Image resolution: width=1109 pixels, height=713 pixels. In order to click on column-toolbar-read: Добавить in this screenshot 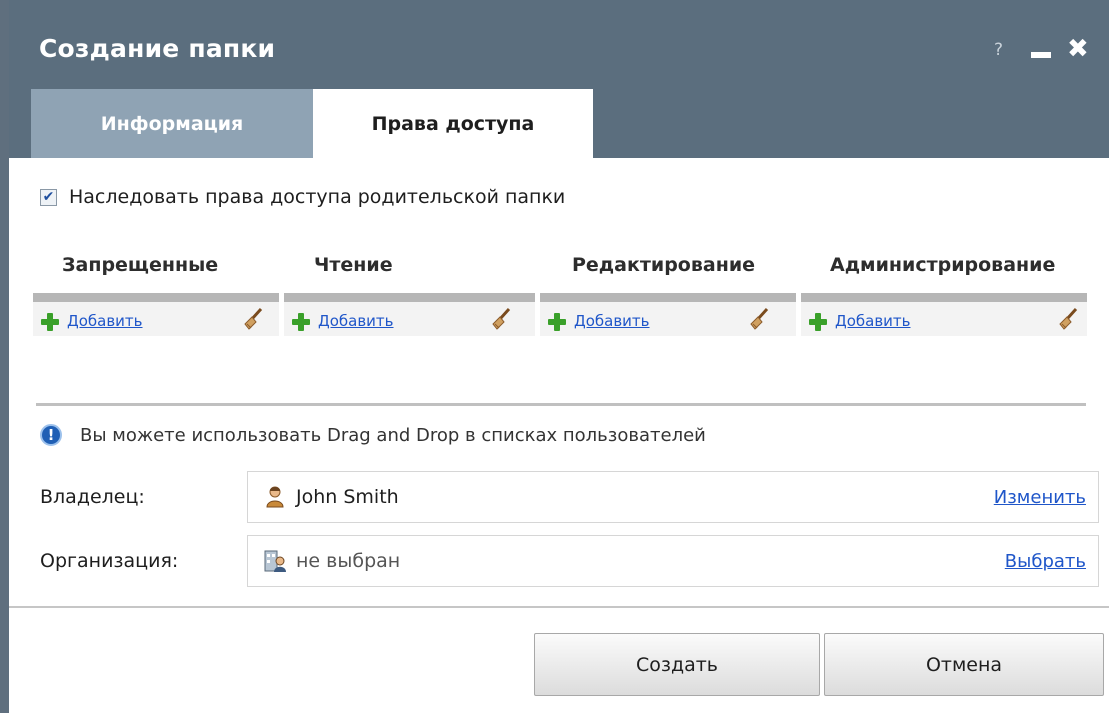, I will do `click(409, 319)`.